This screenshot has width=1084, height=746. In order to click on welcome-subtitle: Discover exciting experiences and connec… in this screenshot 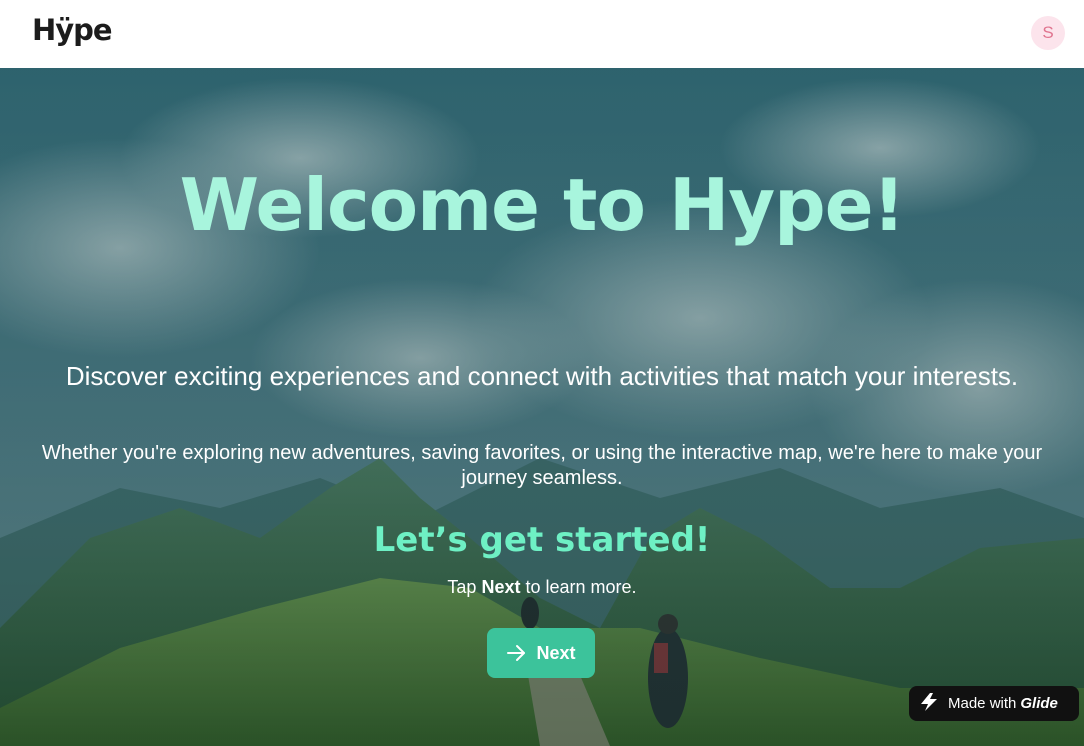, I will do `click(542, 376)`.